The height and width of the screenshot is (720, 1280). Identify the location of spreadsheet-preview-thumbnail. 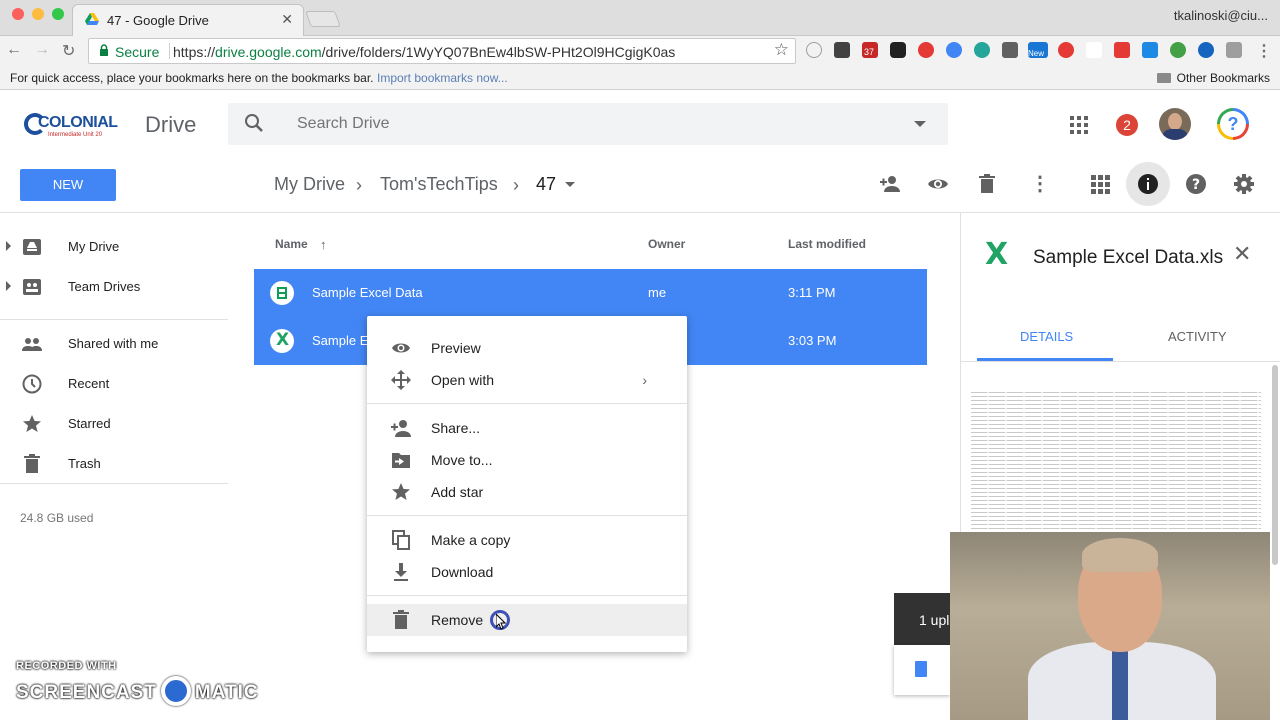
(1116, 464).